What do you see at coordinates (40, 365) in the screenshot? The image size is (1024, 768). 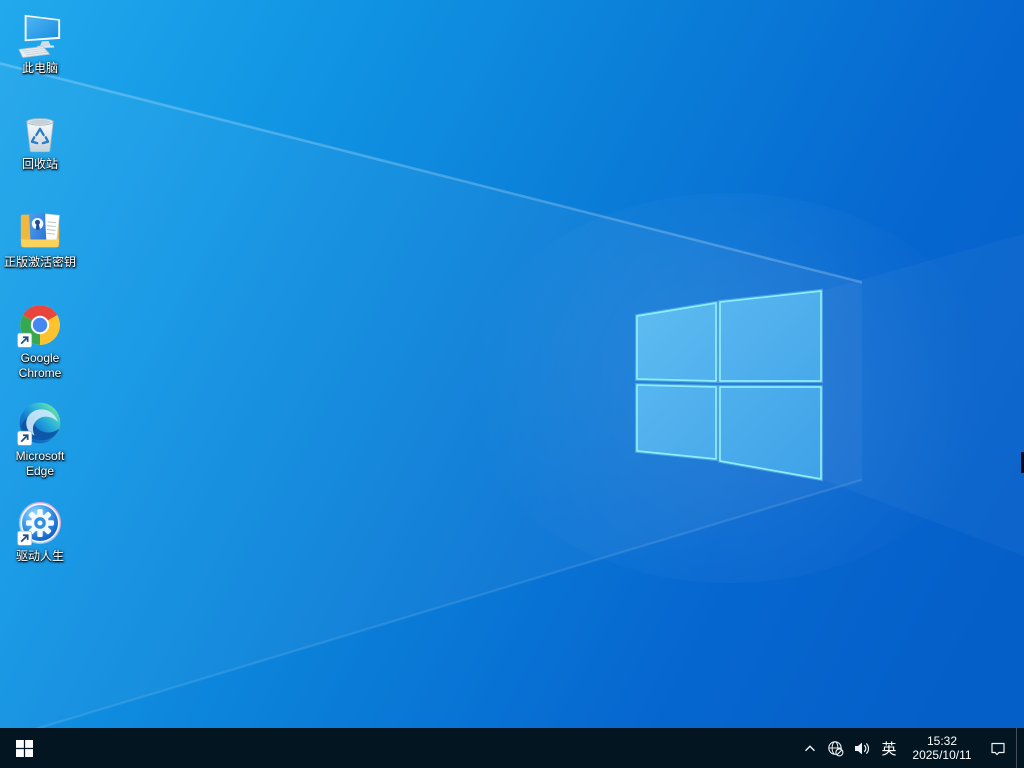 I see `desktop-icon-label: Google Chrome` at bounding box center [40, 365].